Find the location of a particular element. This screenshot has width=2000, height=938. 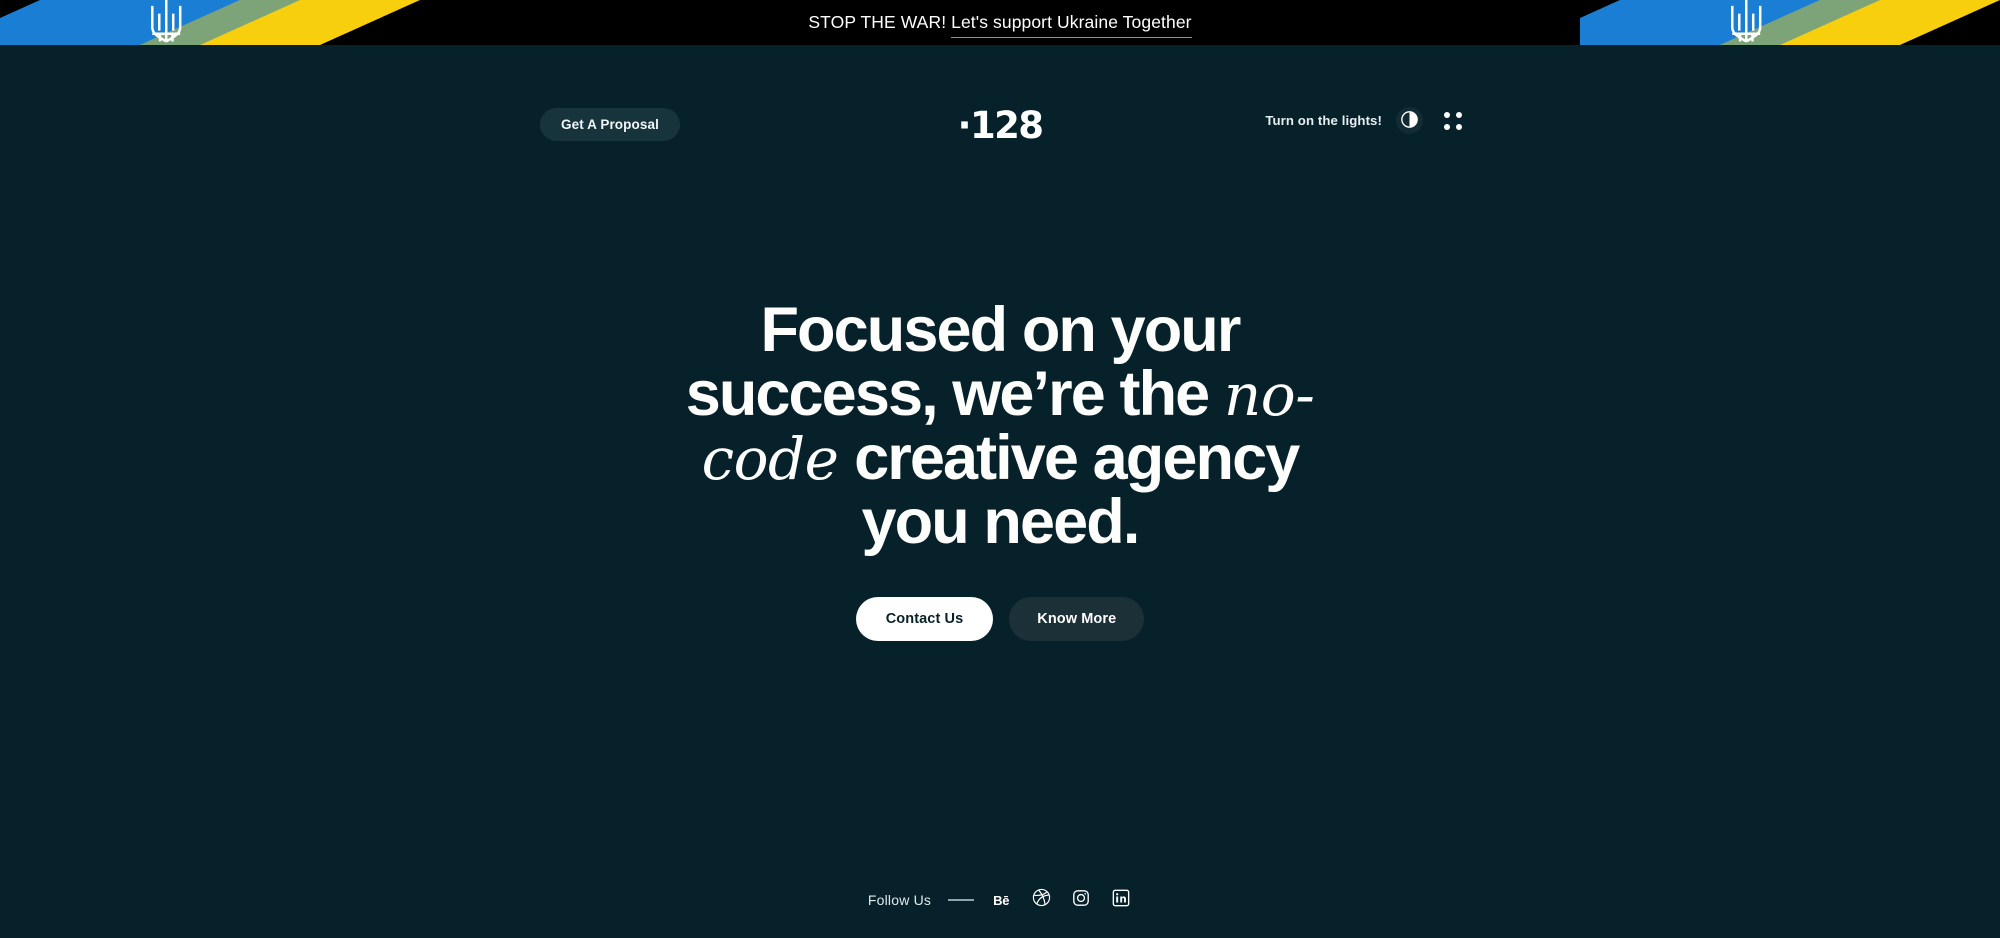

dribbble-icon is located at coordinates (1041, 900).